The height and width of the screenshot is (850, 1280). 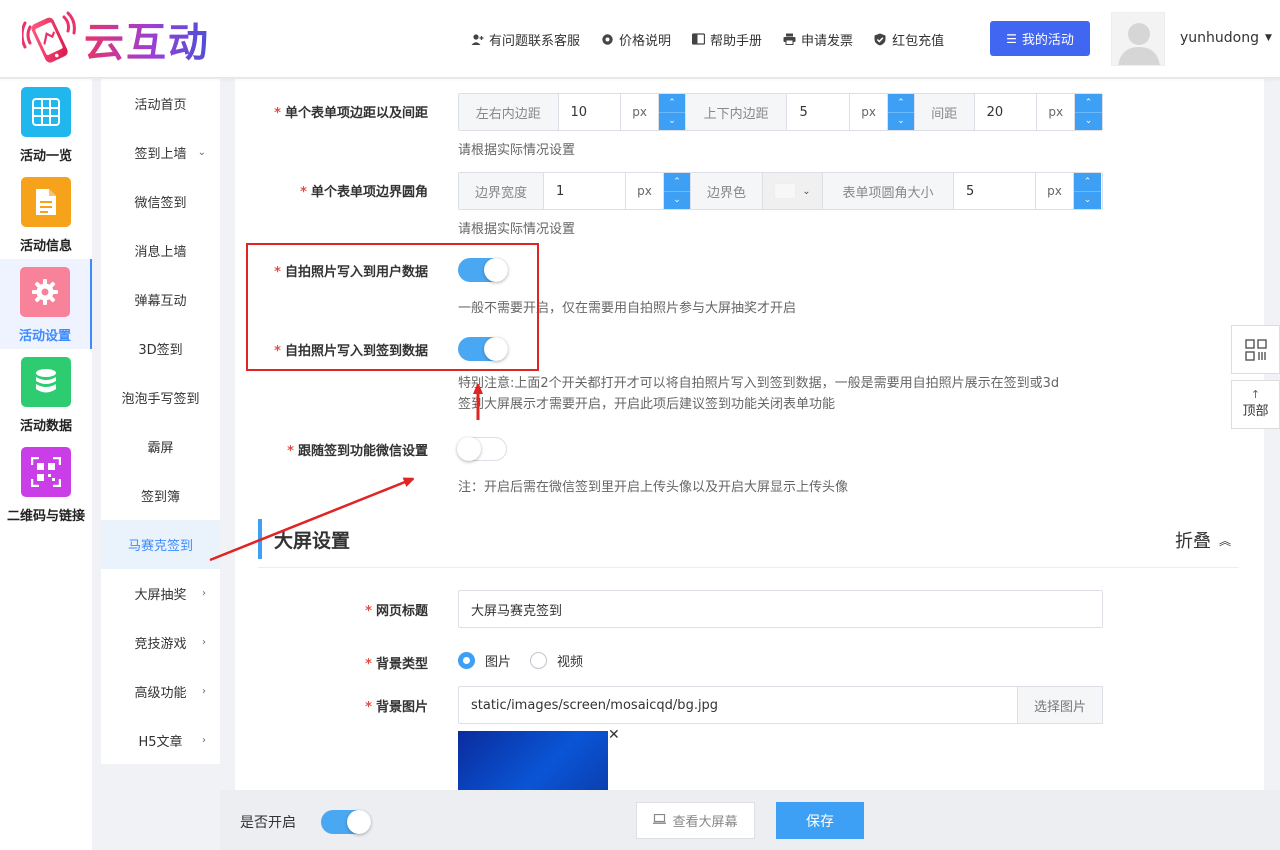 What do you see at coordinates (46, 484) in the screenshot?
I see `sidebar-item-qrcode-links: 二维码与链接` at bounding box center [46, 484].